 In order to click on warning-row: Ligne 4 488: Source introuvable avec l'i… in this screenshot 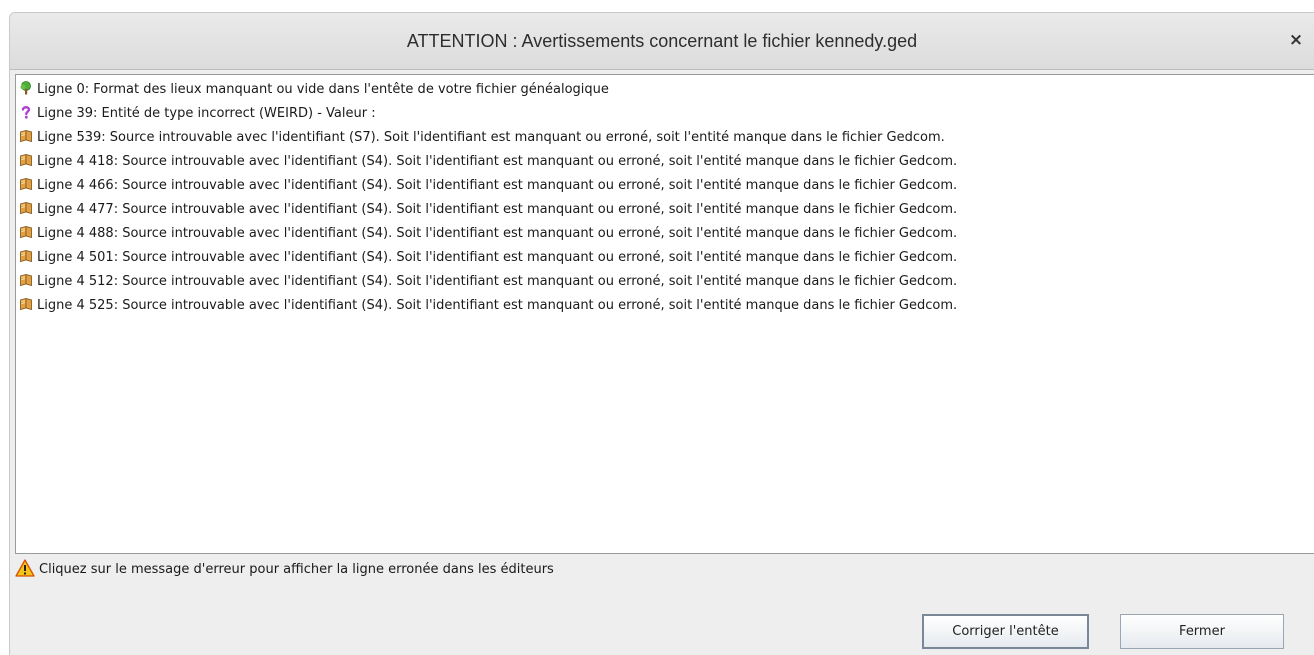, I will do `click(665, 234)`.